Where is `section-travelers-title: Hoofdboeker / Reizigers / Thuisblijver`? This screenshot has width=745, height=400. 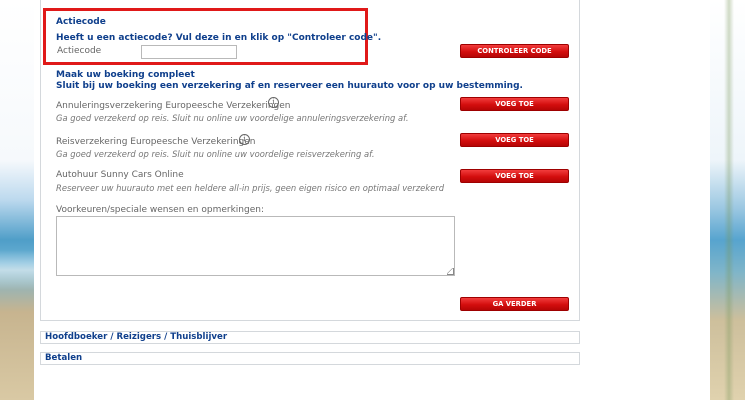 section-travelers-title: Hoofdboeker / Reizigers / Thuisblijver is located at coordinates (136, 337).